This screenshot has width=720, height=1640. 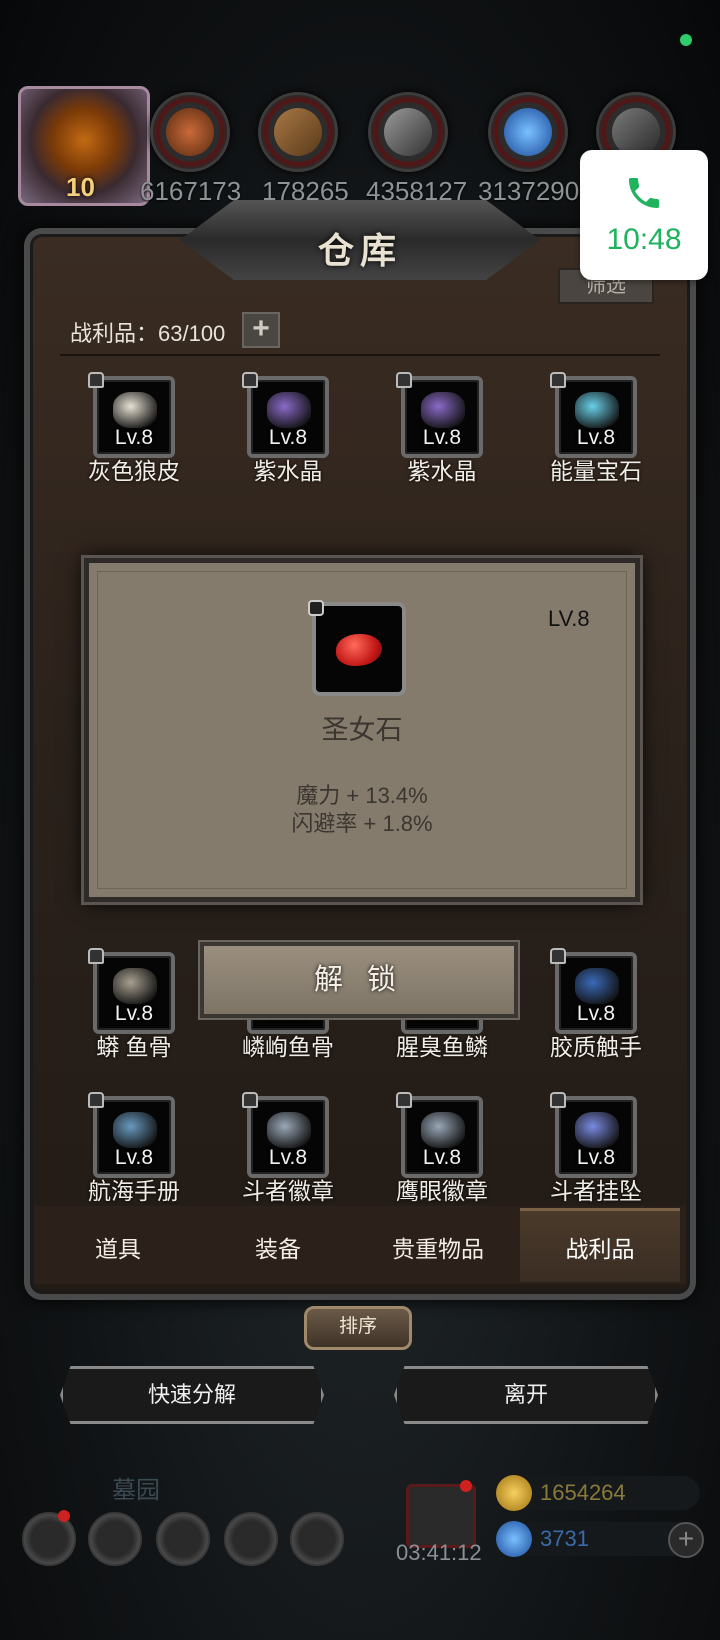 I want to click on phone-icon, so click(x=644, y=193).